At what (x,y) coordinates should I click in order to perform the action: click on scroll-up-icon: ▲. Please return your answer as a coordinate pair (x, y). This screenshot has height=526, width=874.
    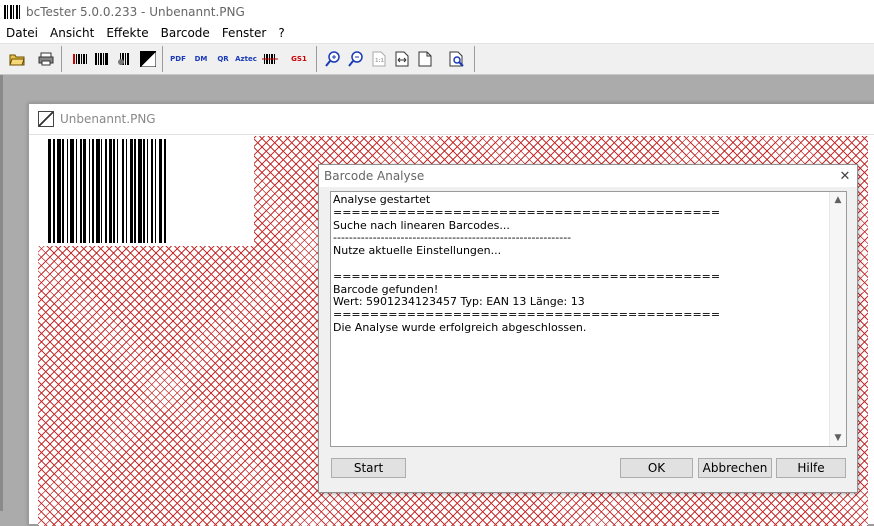
    Looking at the image, I should click on (838, 200).